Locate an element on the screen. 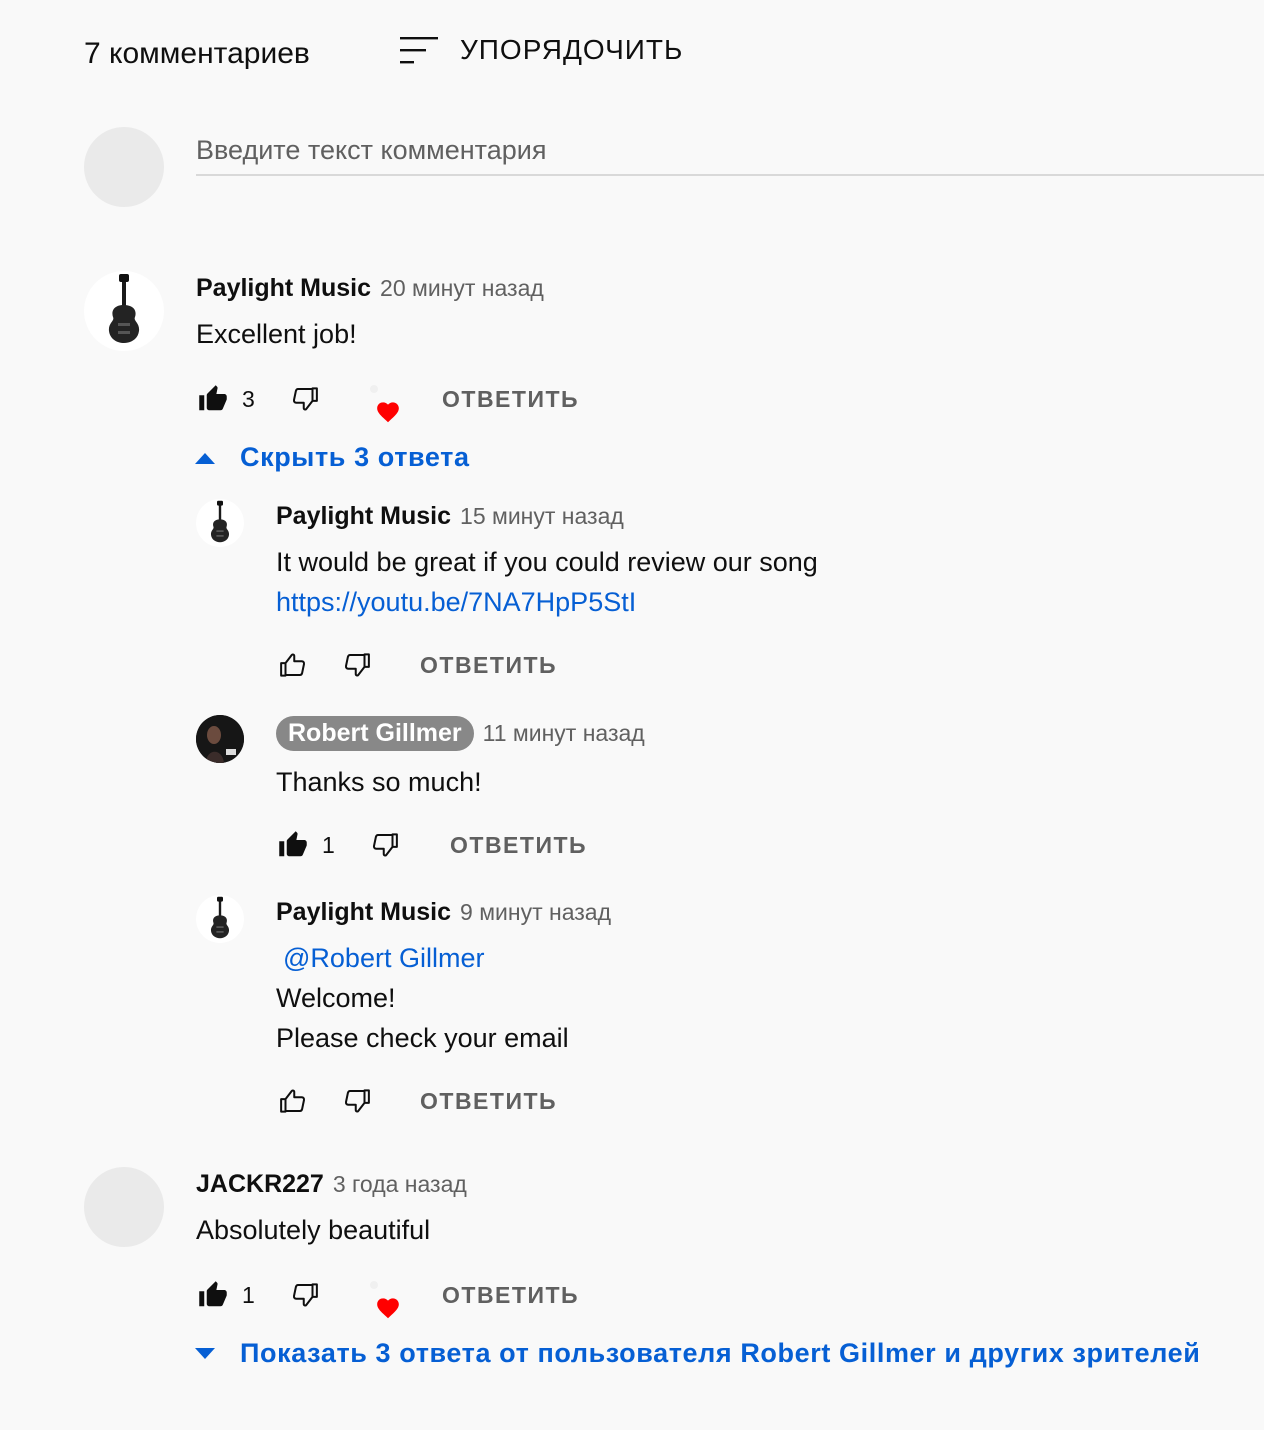 The width and height of the screenshot is (1264, 1430). creator-badge: Robert Gillmer is located at coordinates (375, 733).